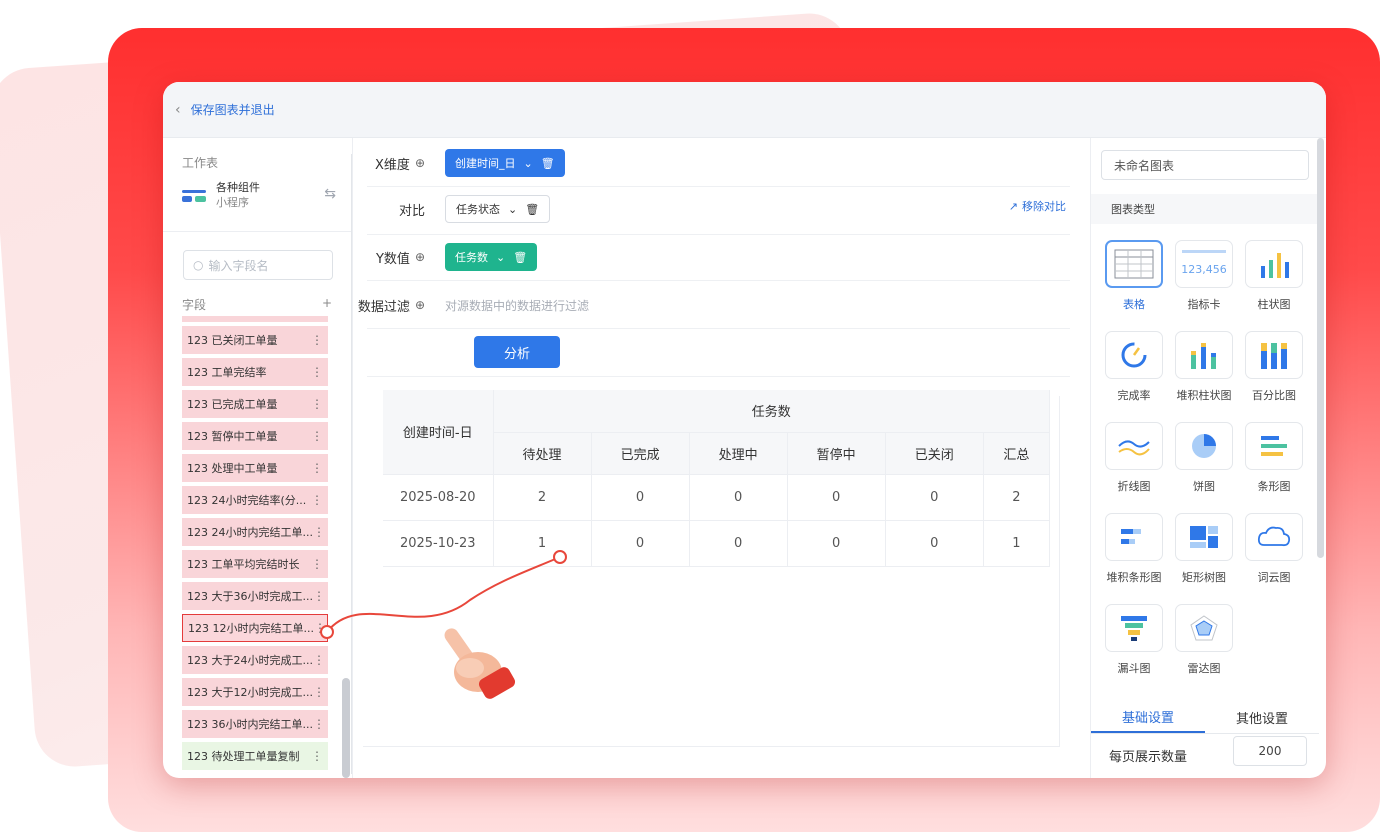  What do you see at coordinates (420, 257) in the screenshot?
I see `add-y-icon: ⊕` at bounding box center [420, 257].